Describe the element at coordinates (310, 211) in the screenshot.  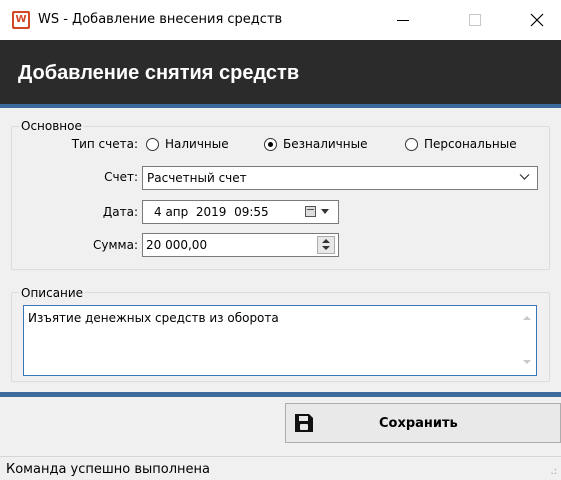
I see `calendar-icon` at that location.